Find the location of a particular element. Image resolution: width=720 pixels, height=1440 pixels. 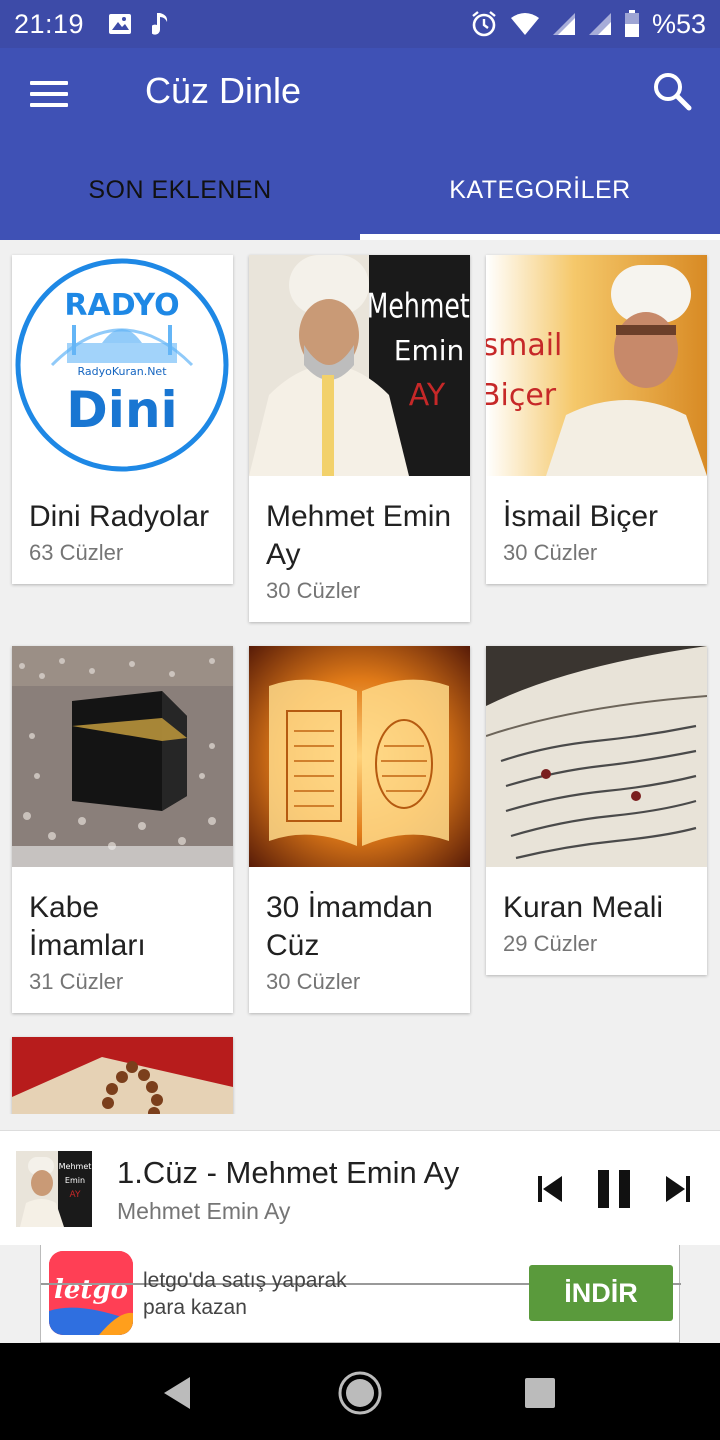

tab-son-eklenen: SON EKLENEN is located at coordinates (180, 190).